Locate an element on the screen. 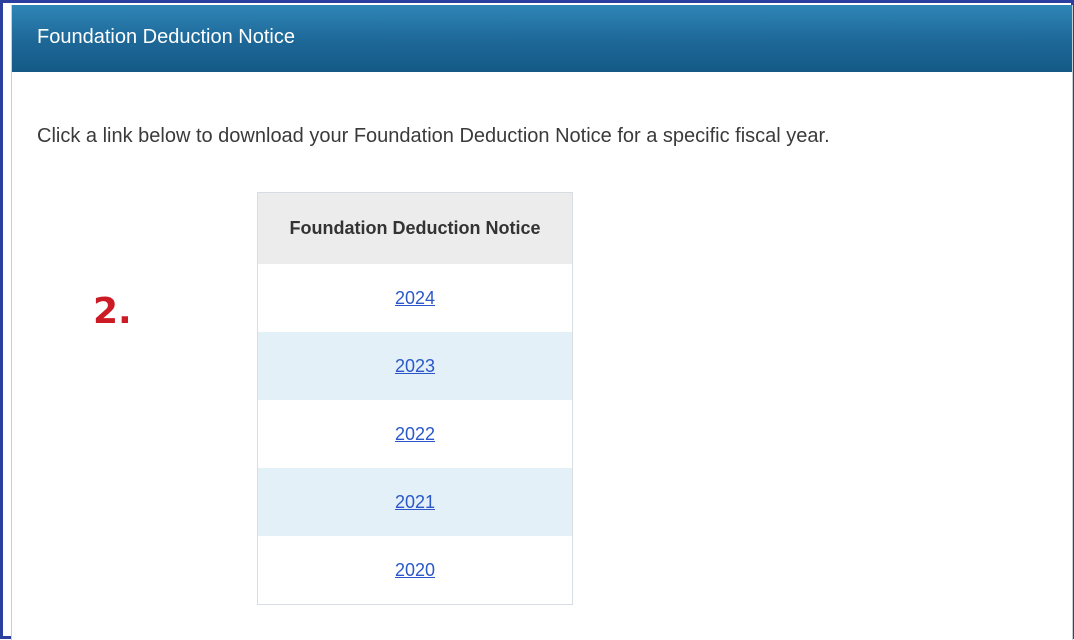 Image resolution: width=1074 pixels, height=640 pixels. year-link-2022: 2022 is located at coordinates (415, 434).